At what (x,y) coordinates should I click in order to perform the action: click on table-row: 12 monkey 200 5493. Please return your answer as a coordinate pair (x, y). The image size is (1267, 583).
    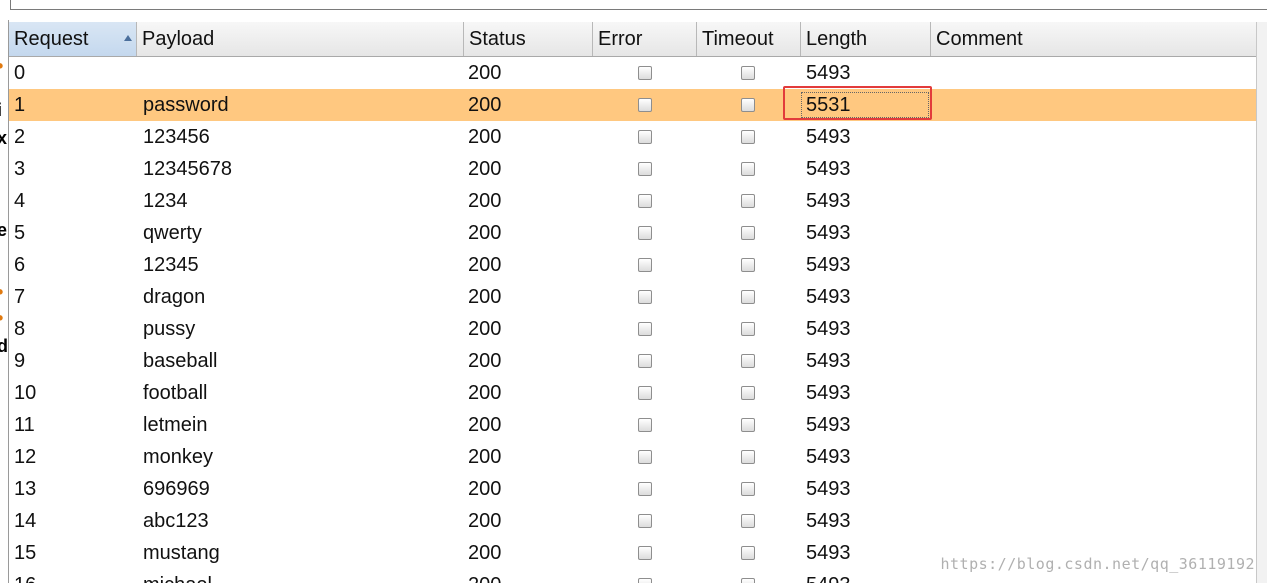
    Looking at the image, I should click on (632, 457).